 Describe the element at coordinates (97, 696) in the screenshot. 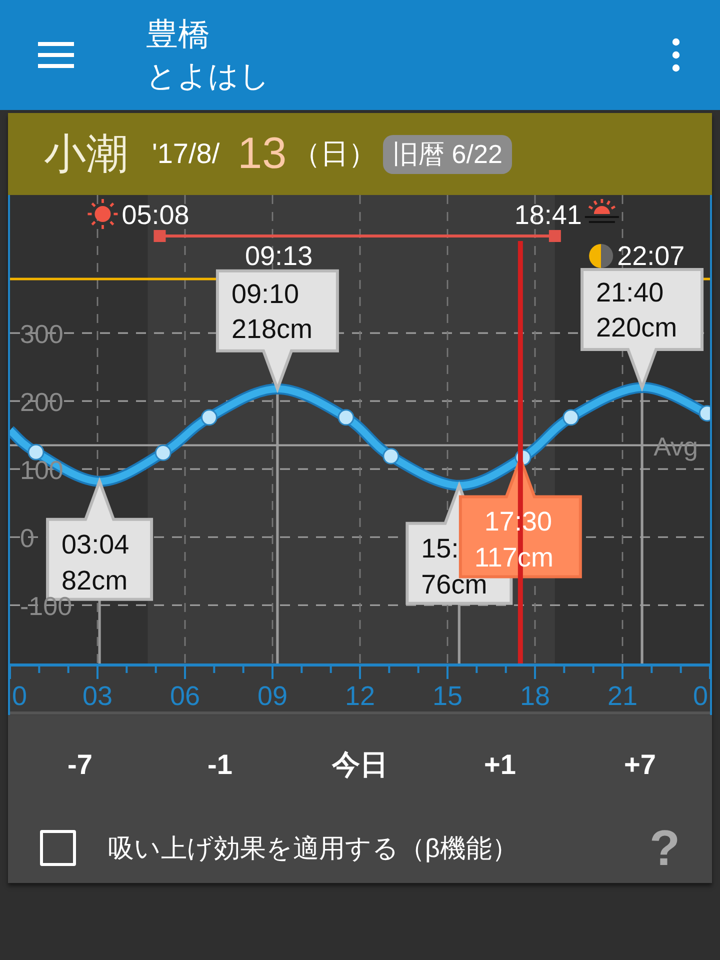

I see `x-axis-label: 03` at that location.